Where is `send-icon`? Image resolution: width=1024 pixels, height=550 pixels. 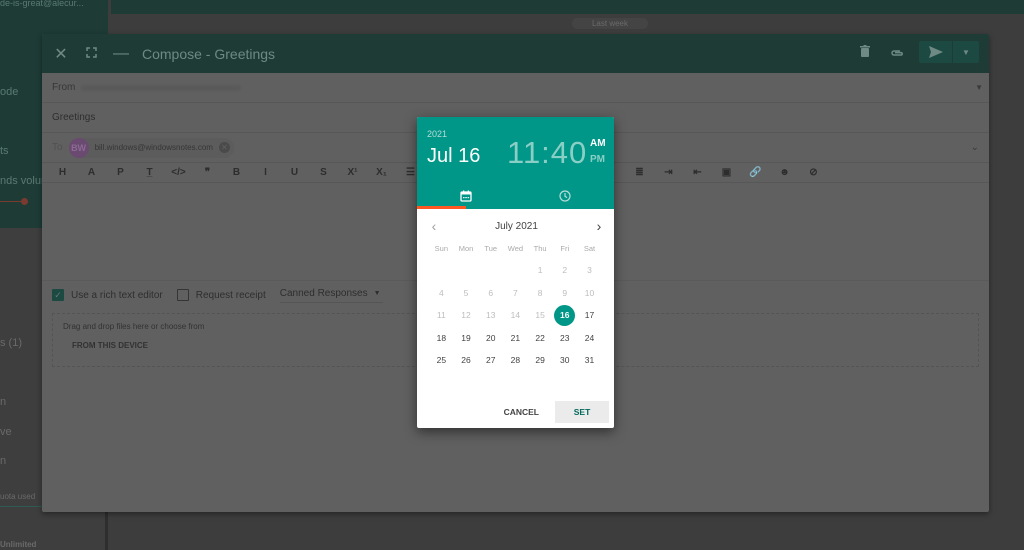
send-icon is located at coordinates (935, 52).